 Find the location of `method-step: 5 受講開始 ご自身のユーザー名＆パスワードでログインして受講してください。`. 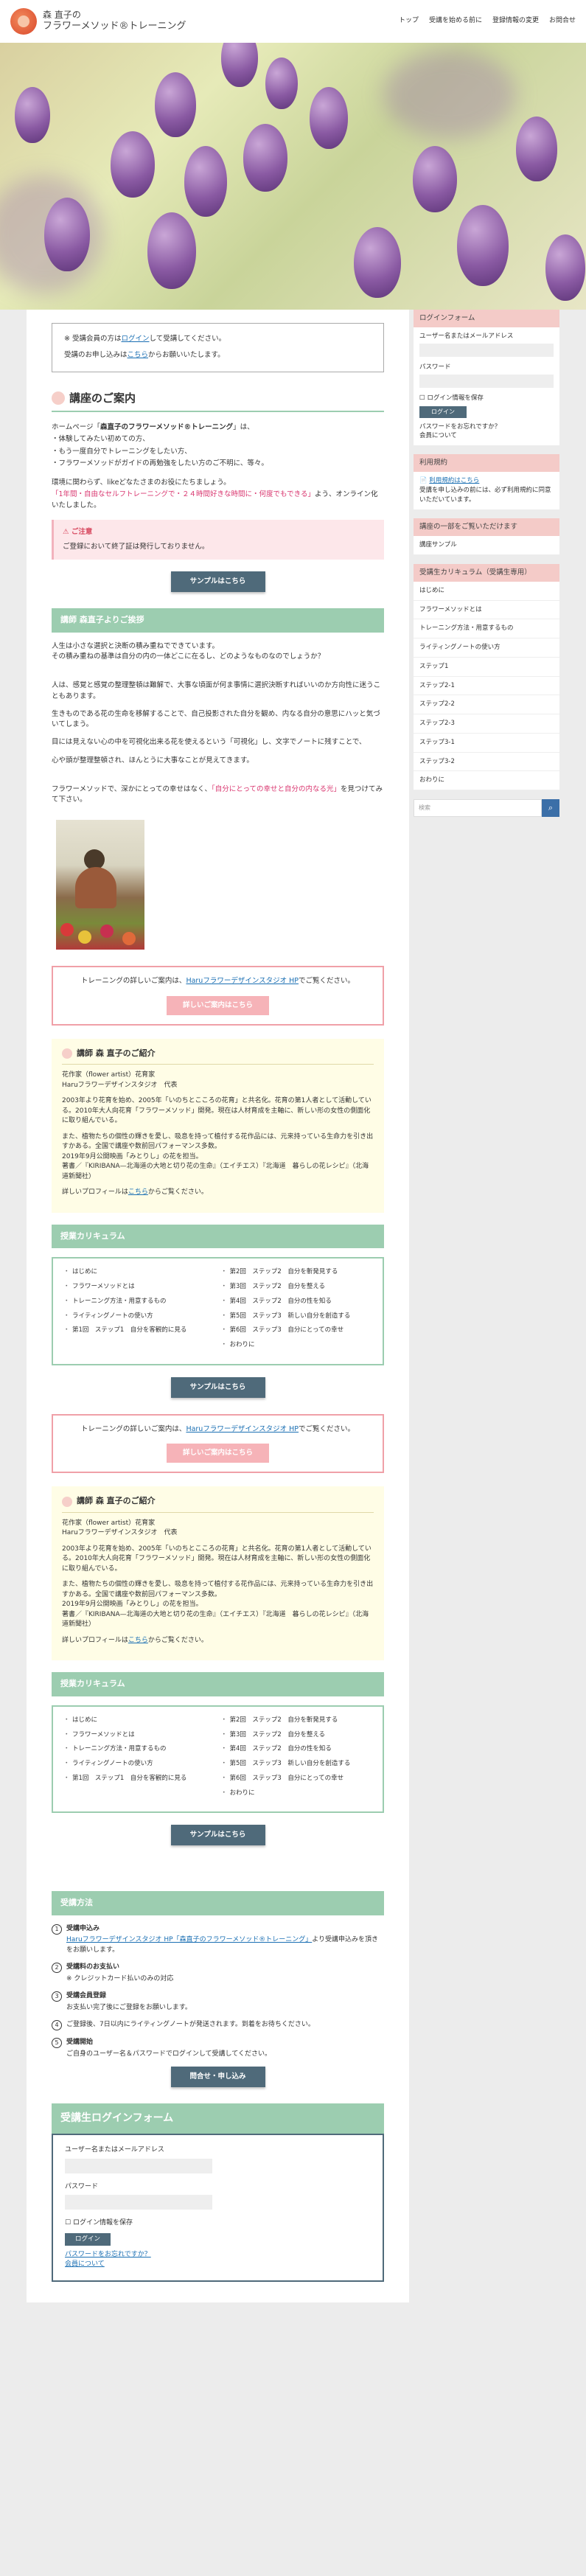

method-step: 5 受講開始 ご自身のユーザー名＆パスワードでログインして受講してください。 is located at coordinates (218, 2049).